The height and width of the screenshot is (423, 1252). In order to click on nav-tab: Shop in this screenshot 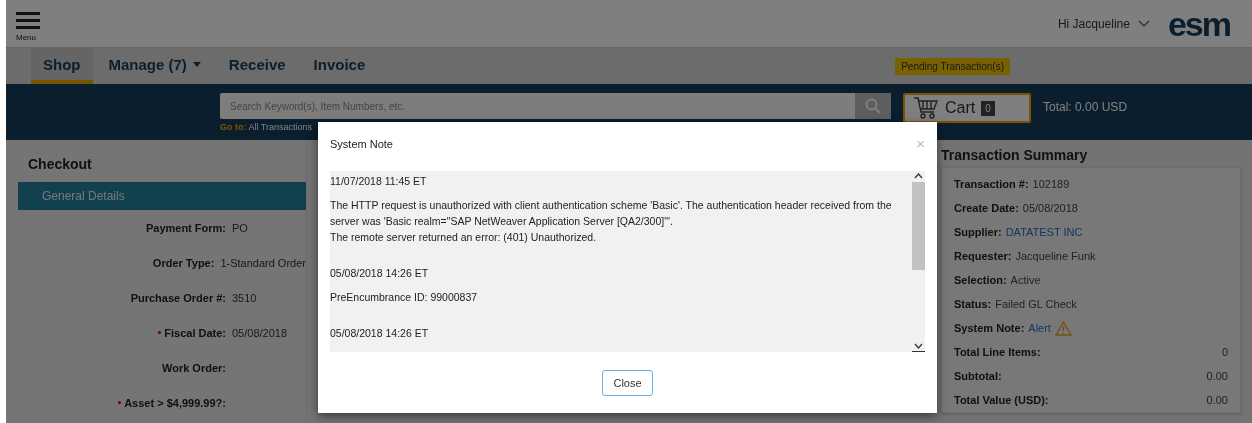, I will do `click(62, 66)`.